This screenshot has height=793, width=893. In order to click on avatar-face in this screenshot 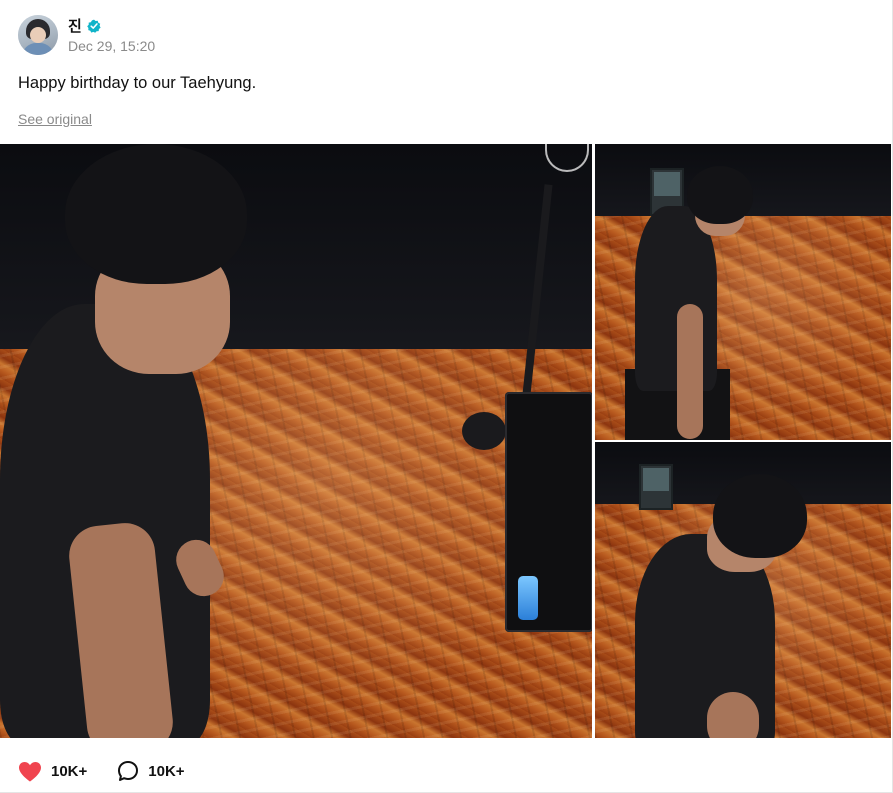, I will do `click(38, 35)`.